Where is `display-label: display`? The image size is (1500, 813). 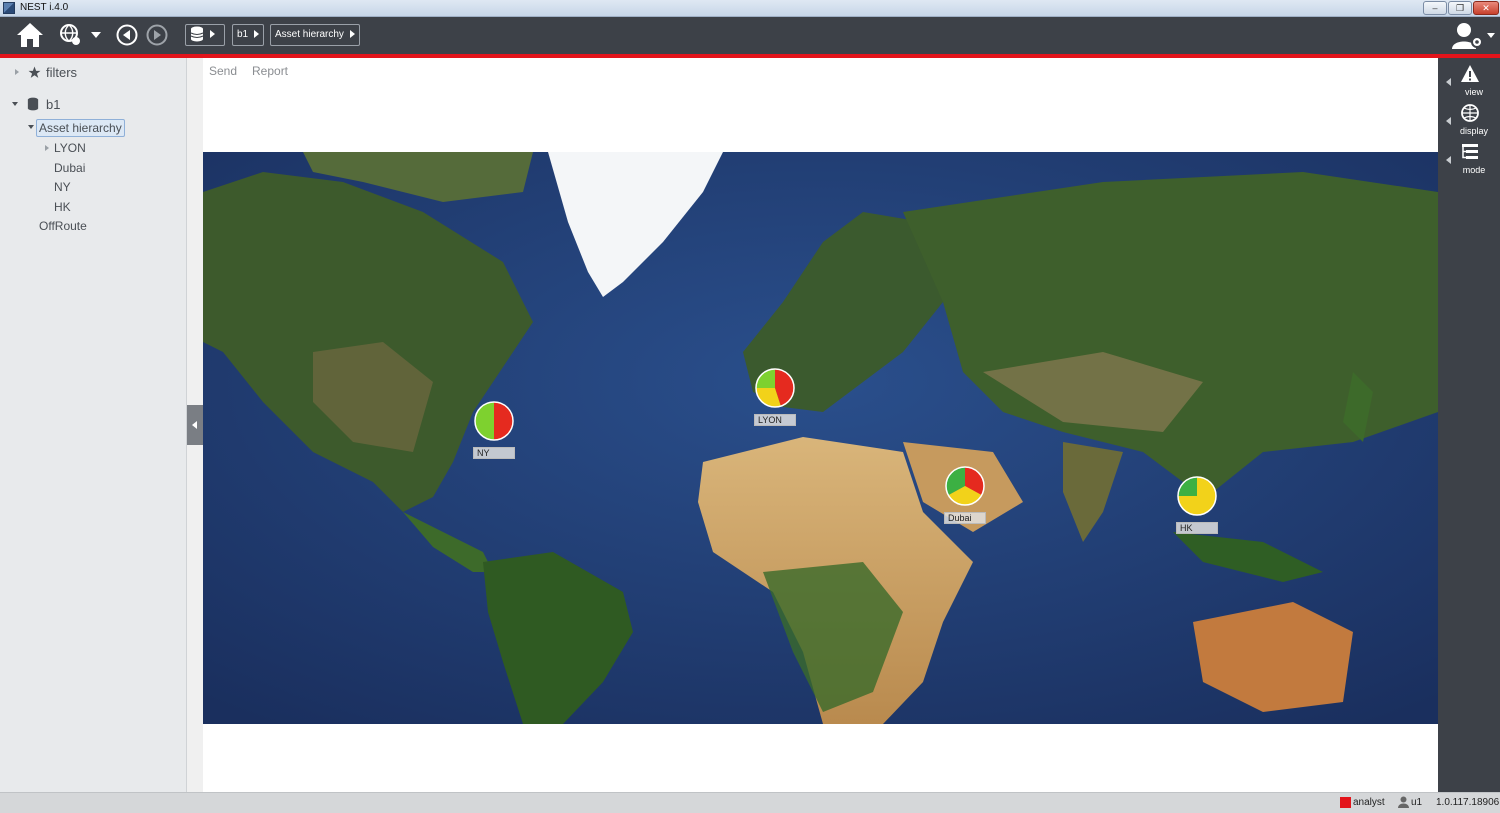 display-label: display is located at coordinates (1473, 131).